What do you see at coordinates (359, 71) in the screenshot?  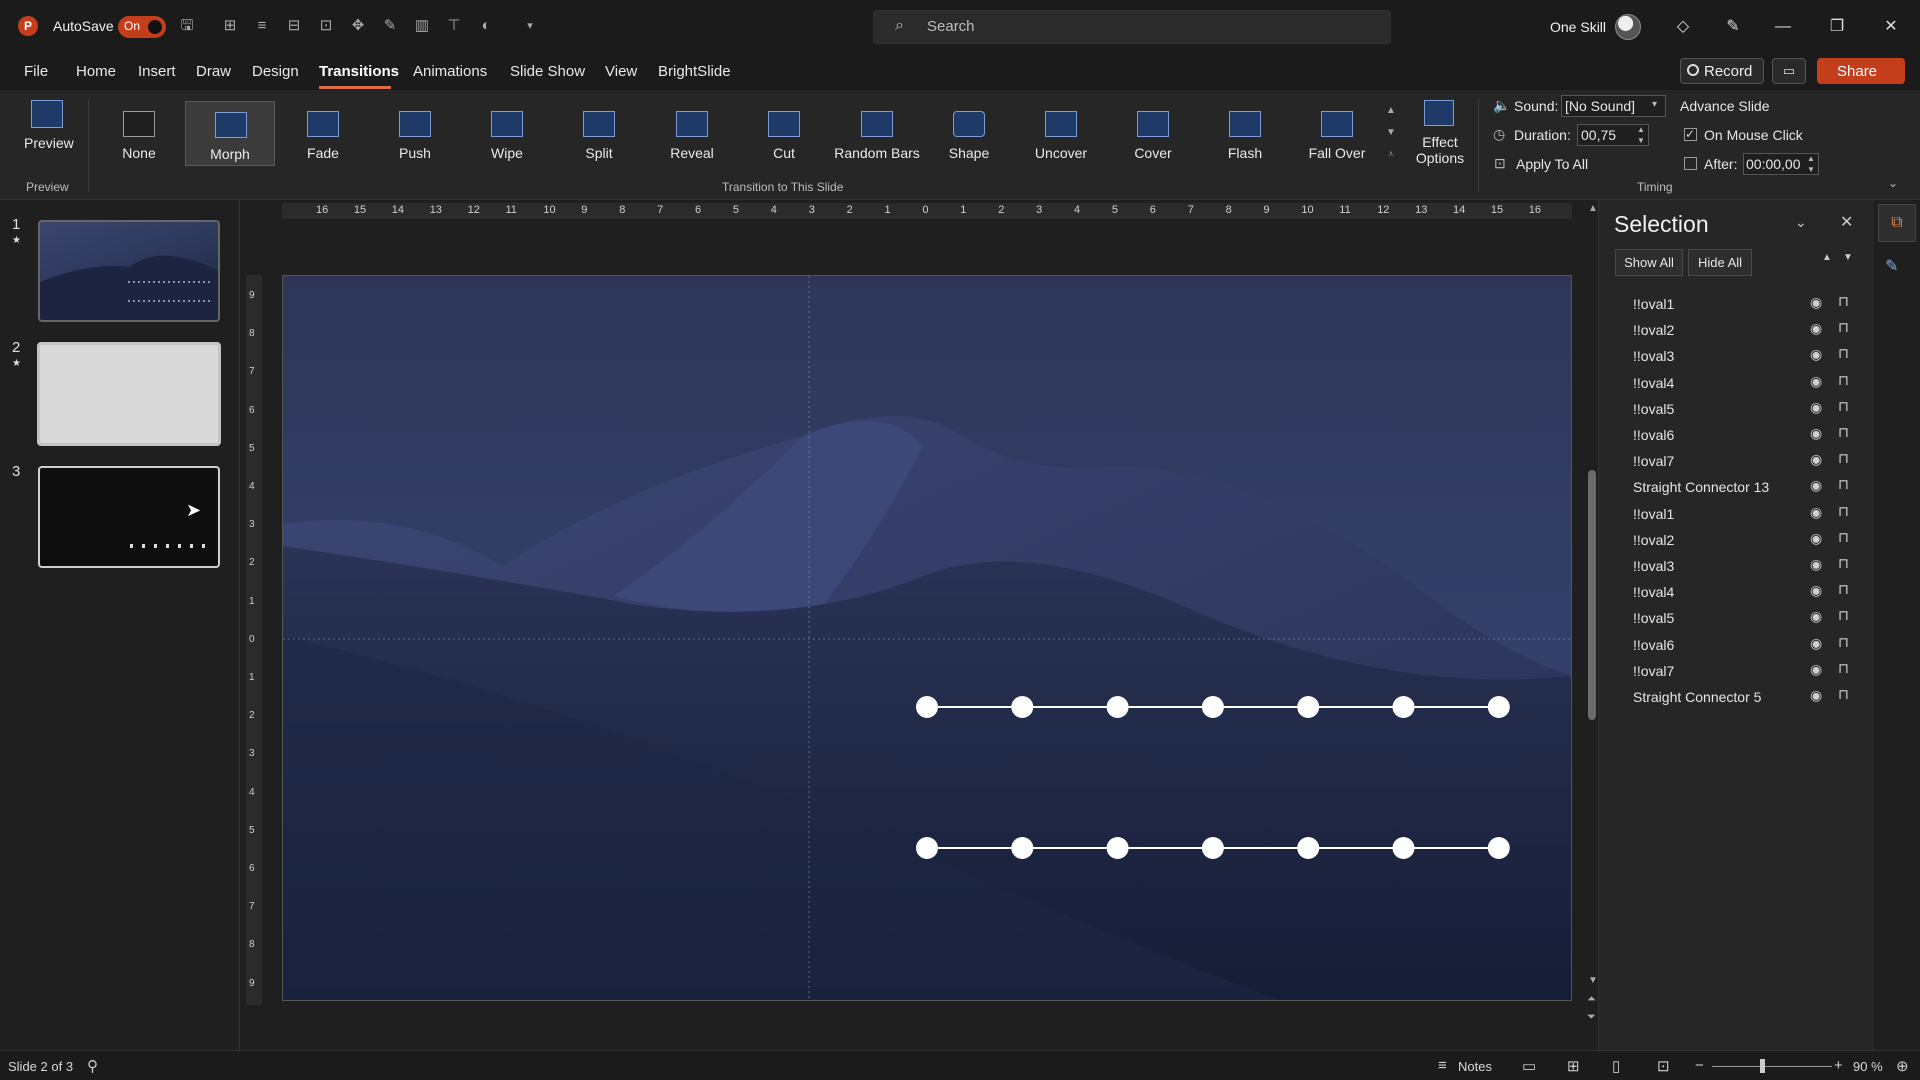 I see `tab-transitions: Transitions` at bounding box center [359, 71].